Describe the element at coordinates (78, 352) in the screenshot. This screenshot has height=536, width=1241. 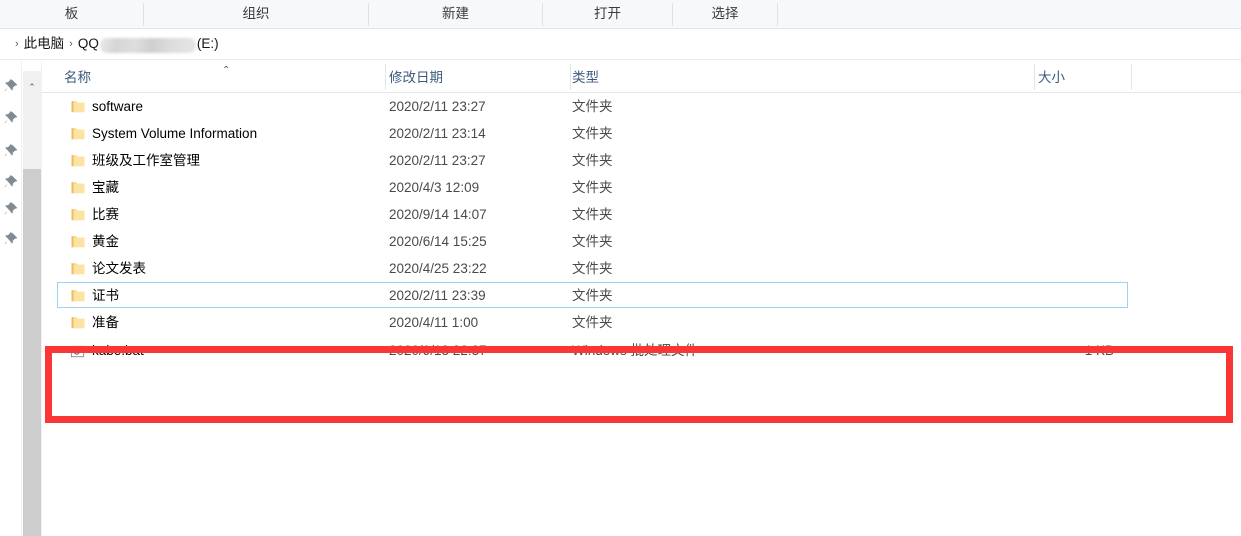
I see `bat-file-icon` at that location.